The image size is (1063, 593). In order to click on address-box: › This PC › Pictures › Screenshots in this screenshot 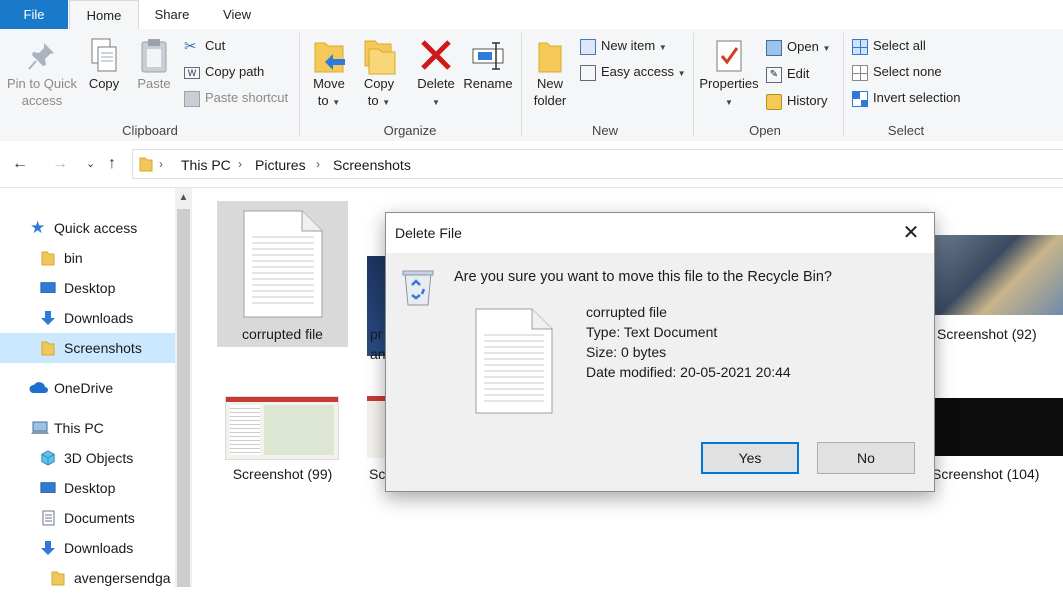, I will do `click(597, 164)`.